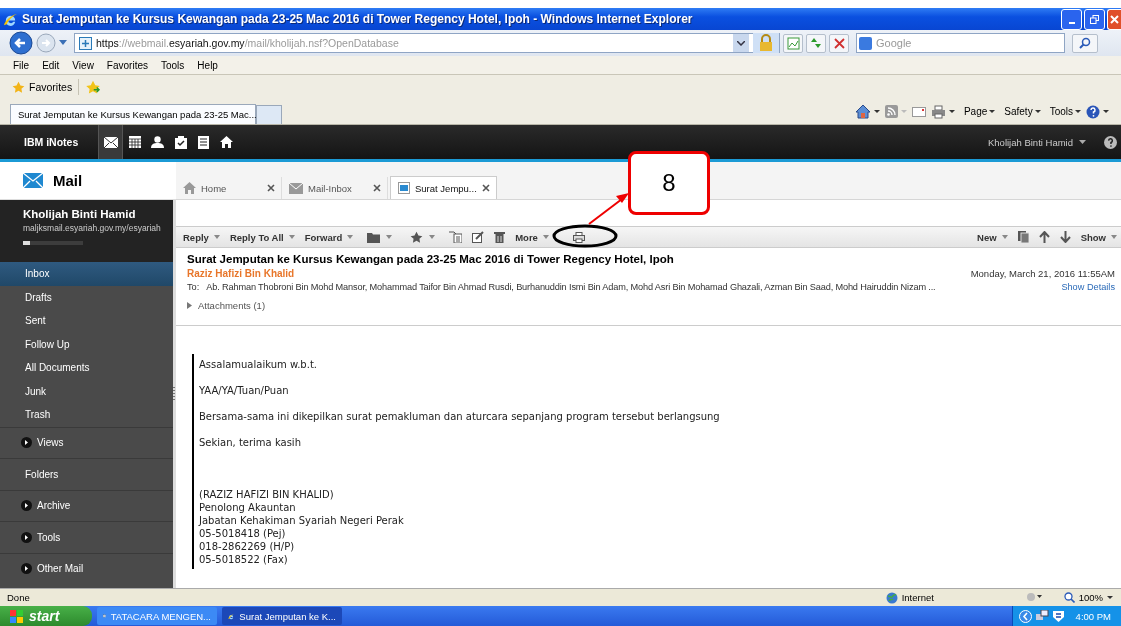 This screenshot has width=1121, height=626. What do you see at coordinates (50, 65) in the screenshot?
I see `menu-item: Edit` at bounding box center [50, 65].